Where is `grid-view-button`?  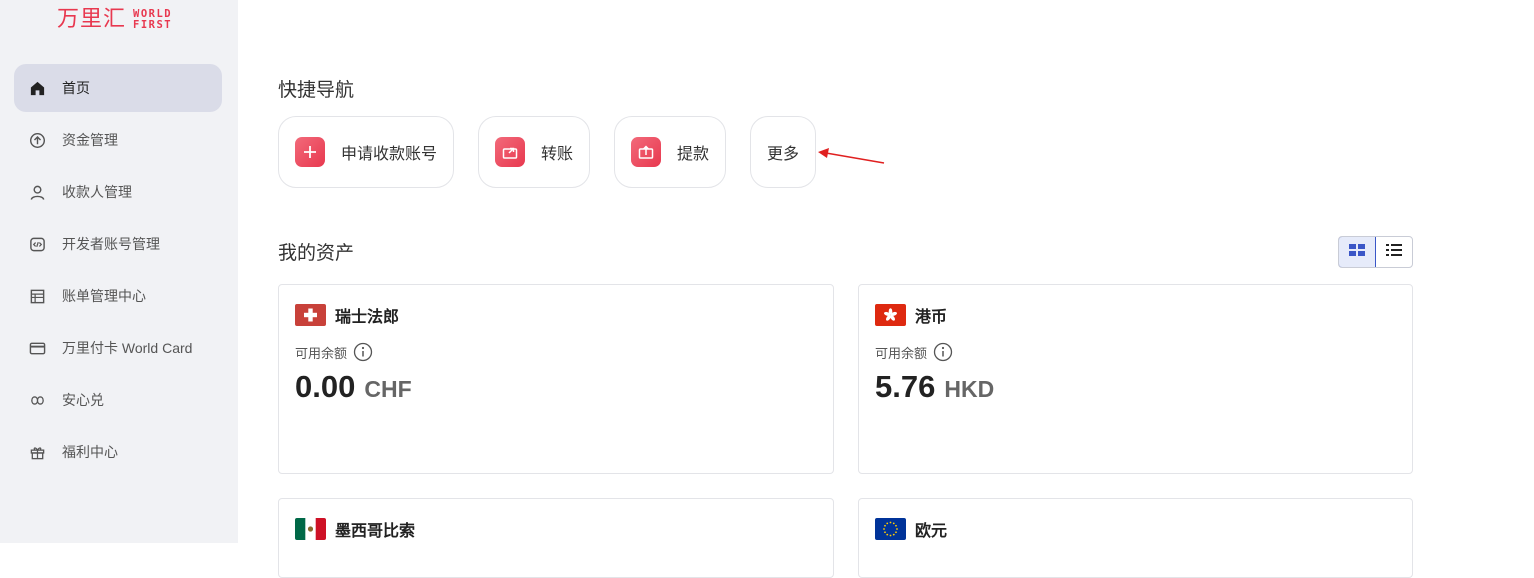
grid-view-button is located at coordinates (1357, 252).